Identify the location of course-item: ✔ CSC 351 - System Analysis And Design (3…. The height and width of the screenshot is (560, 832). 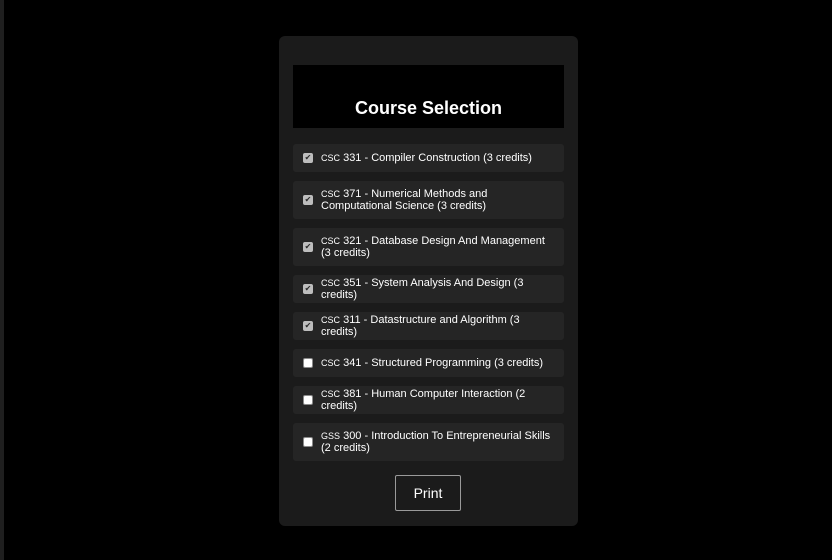
(428, 289).